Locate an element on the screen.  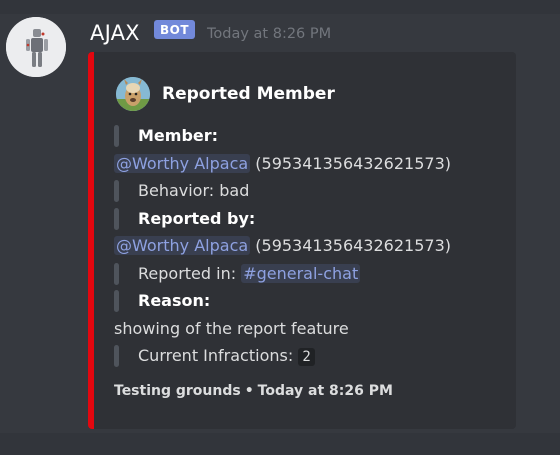
embed-footer: Testing grounds • Today at 8:26 PM is located at coordinates (253, 391).